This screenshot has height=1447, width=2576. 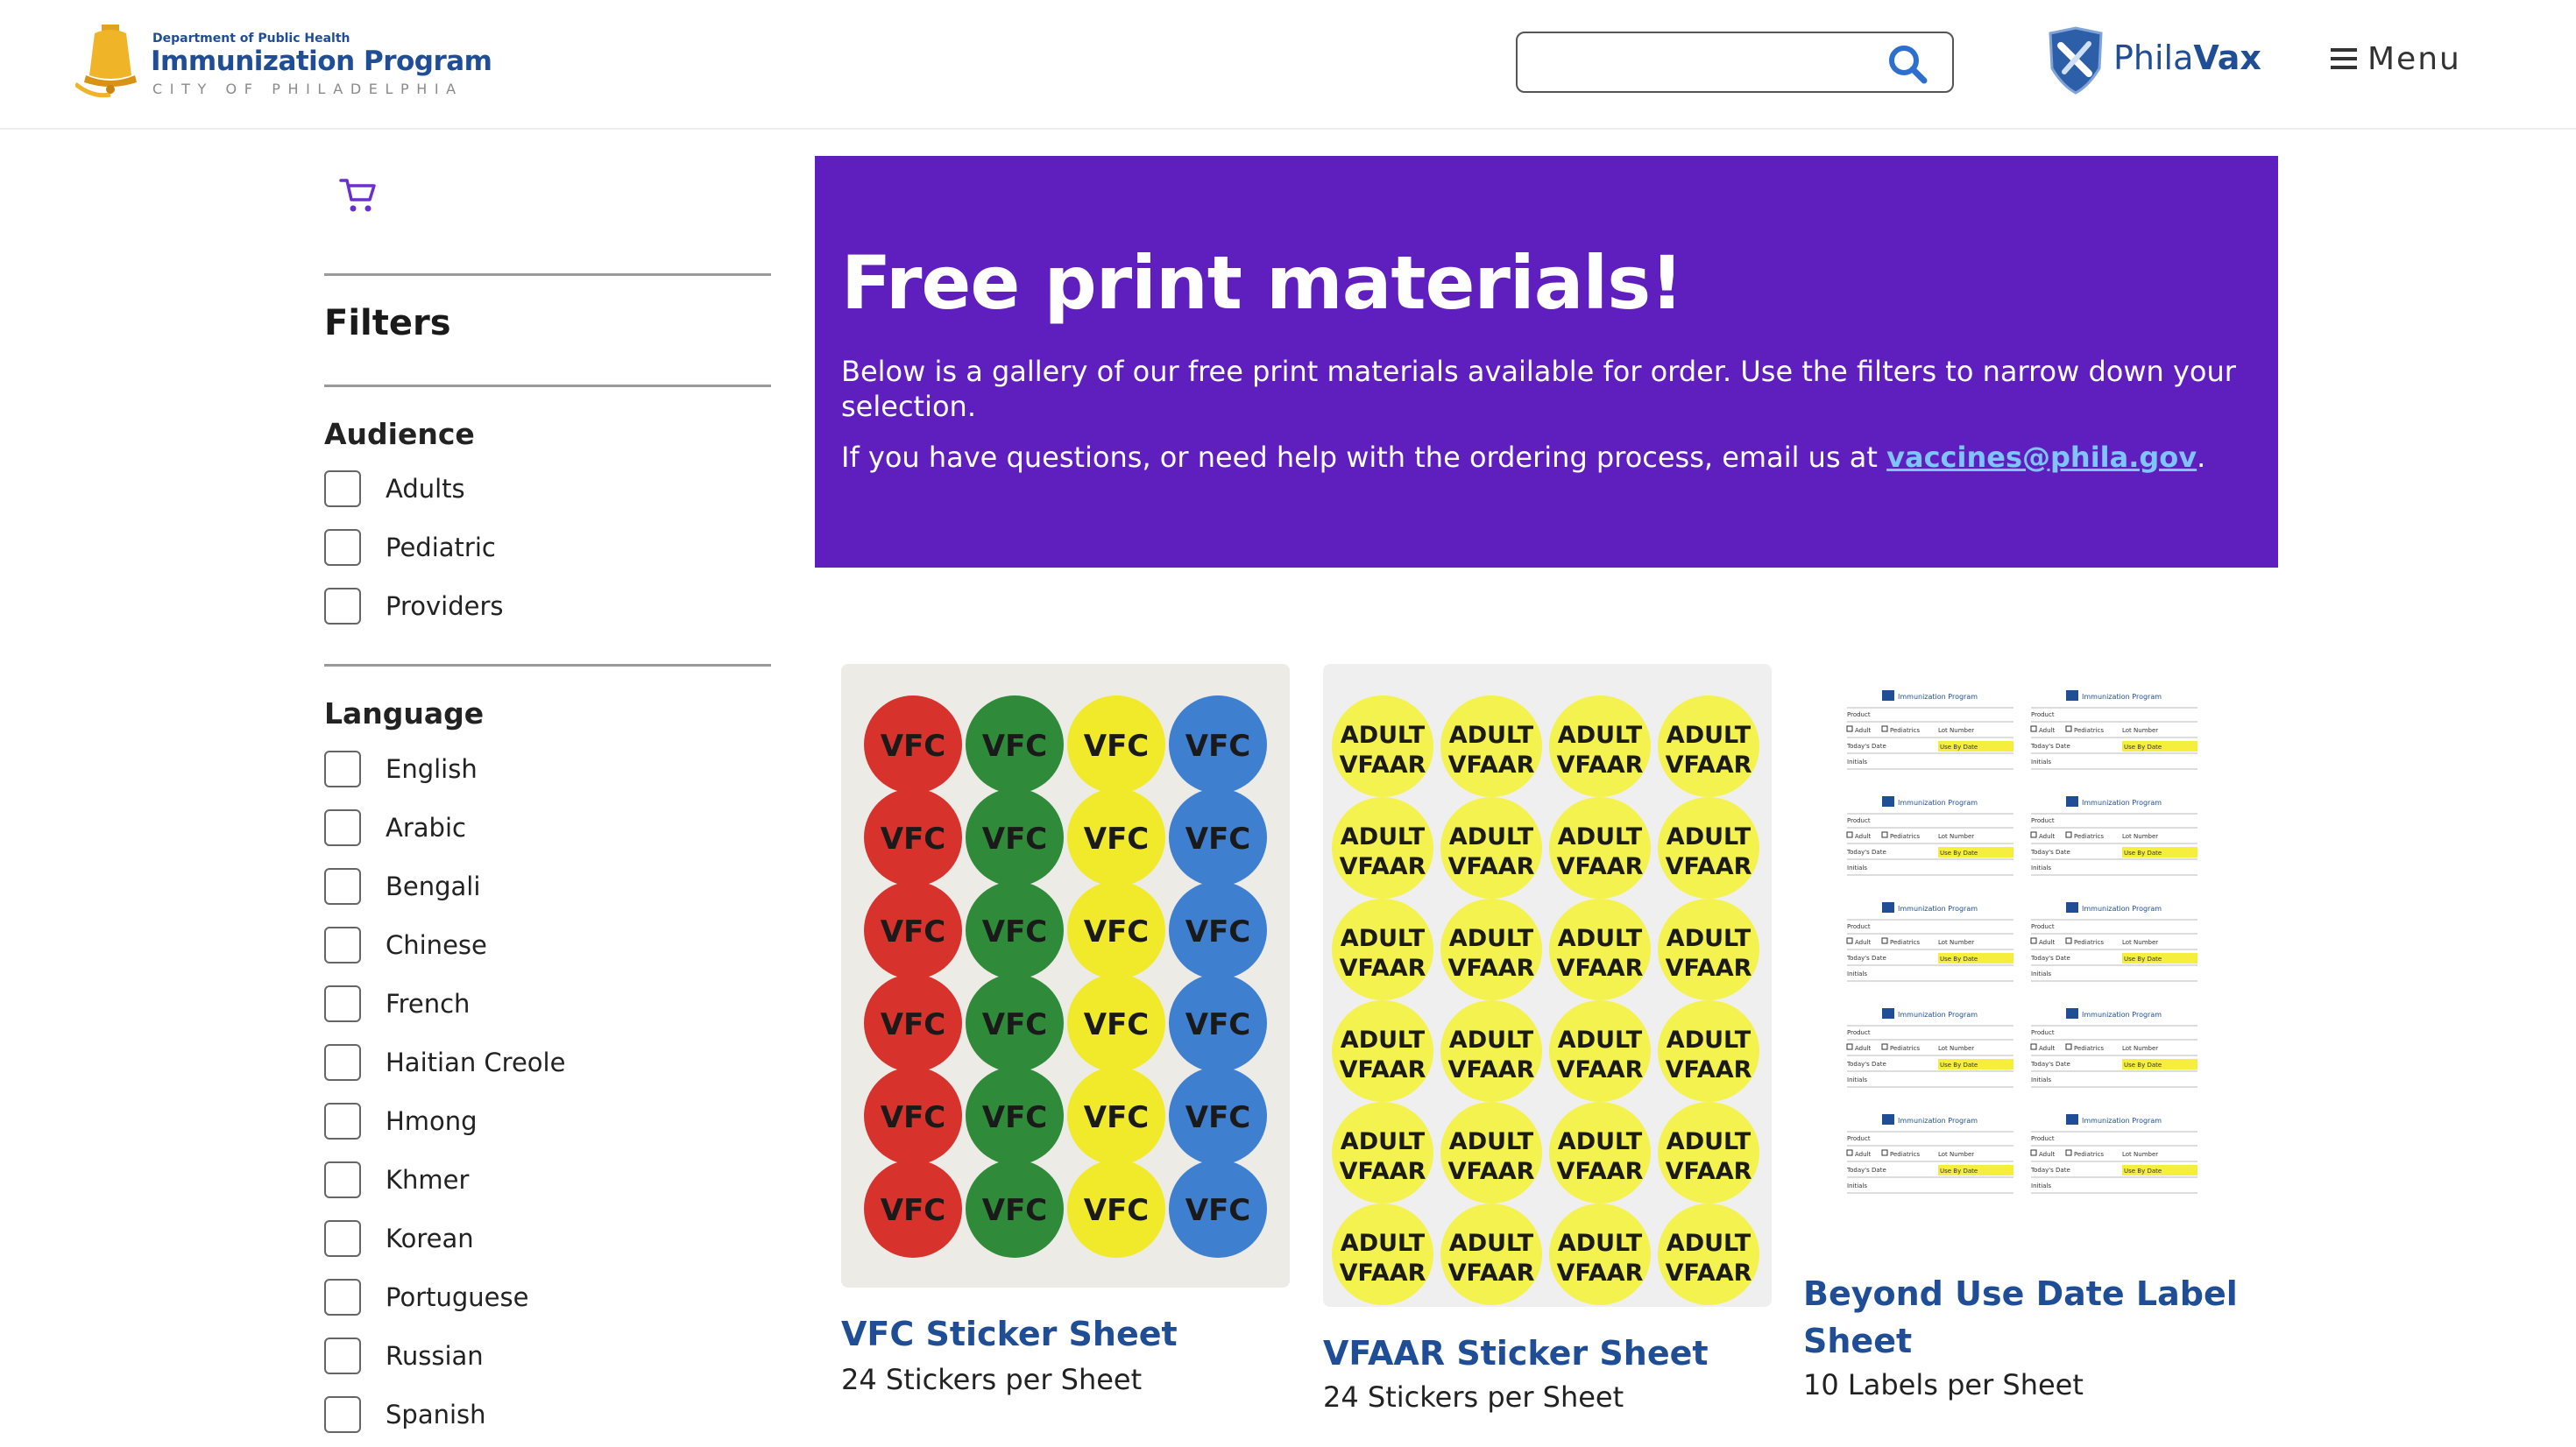 I want to click on email-link: vaccines@phila.gov, so click(x=2041, y=457).